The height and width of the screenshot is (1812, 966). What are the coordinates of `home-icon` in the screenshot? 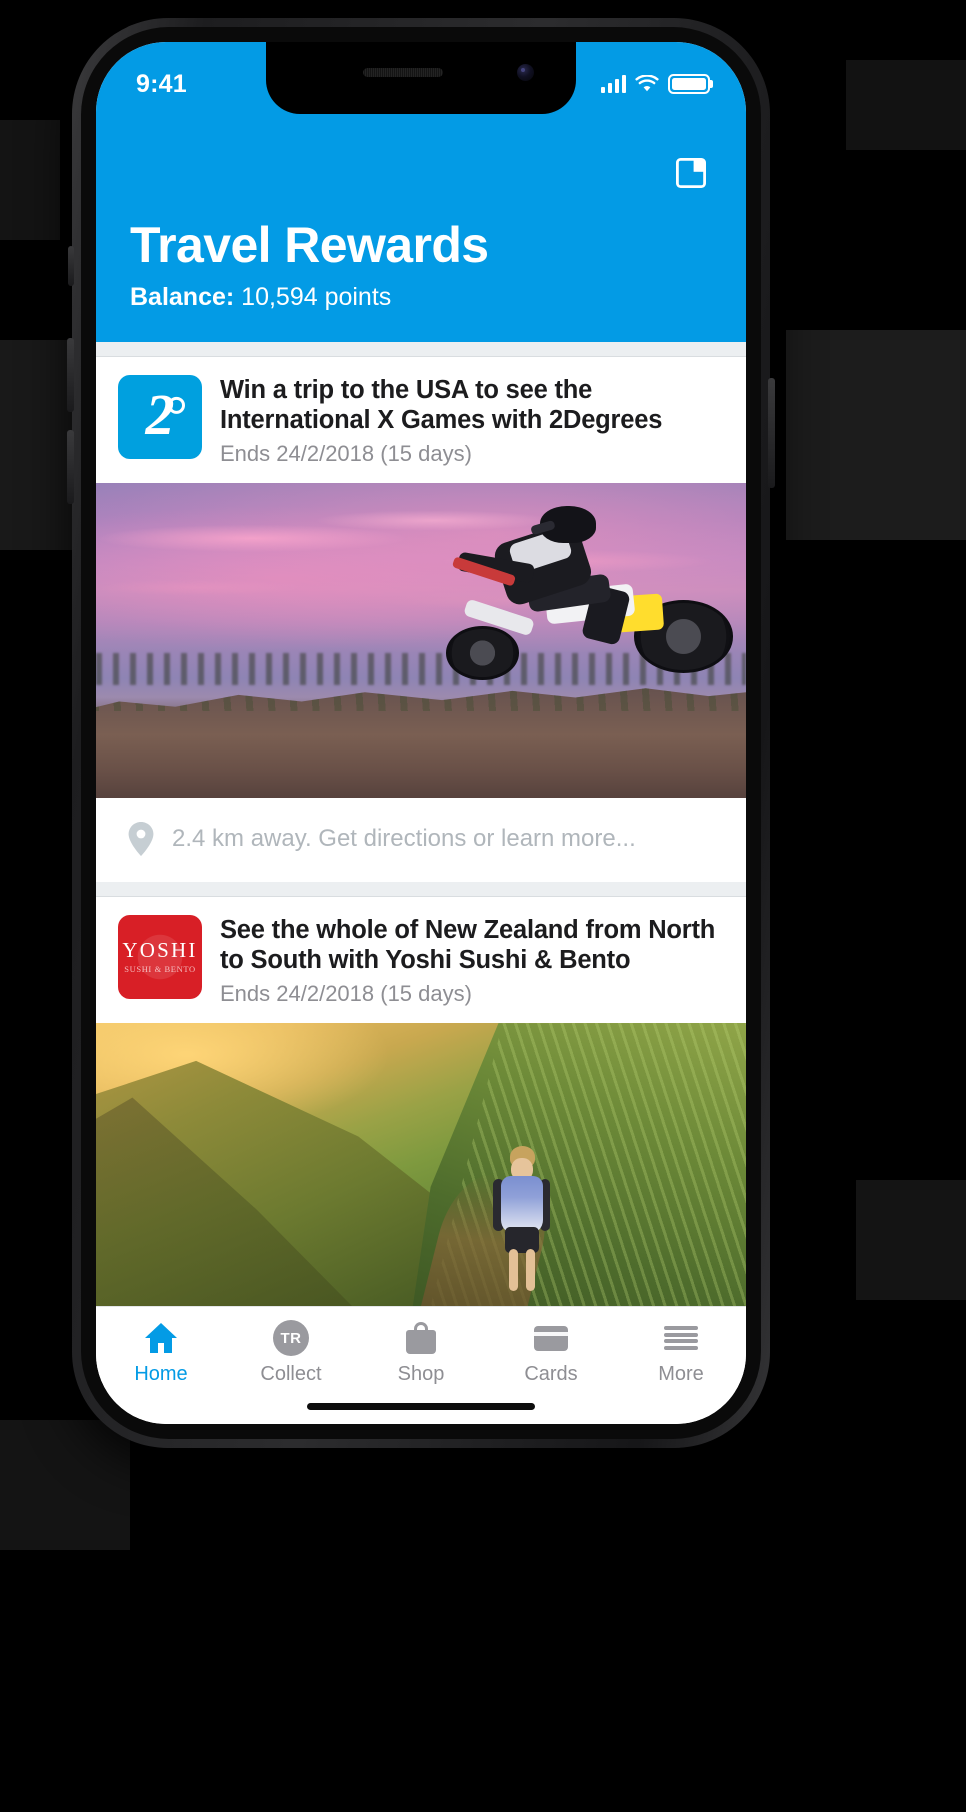 It's located at (161, 1338).